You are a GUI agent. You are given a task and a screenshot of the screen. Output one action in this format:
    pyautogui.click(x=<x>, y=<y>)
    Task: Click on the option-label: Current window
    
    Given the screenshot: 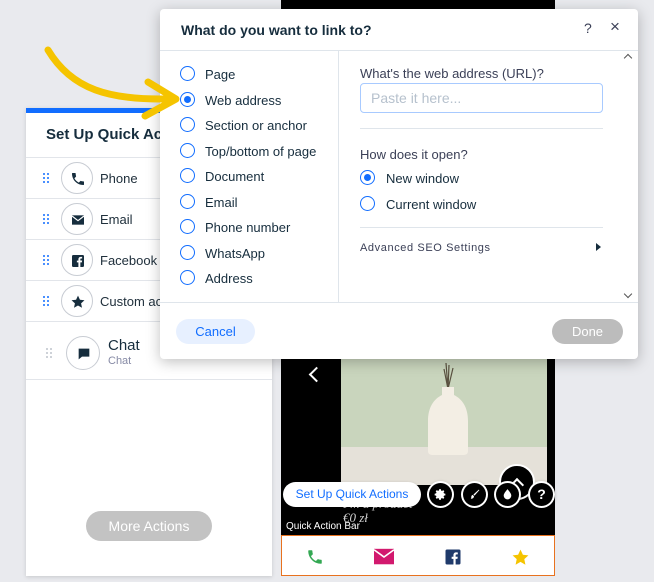 What is the action you would take?
    pyautogui.click(x=431, y=204)
    